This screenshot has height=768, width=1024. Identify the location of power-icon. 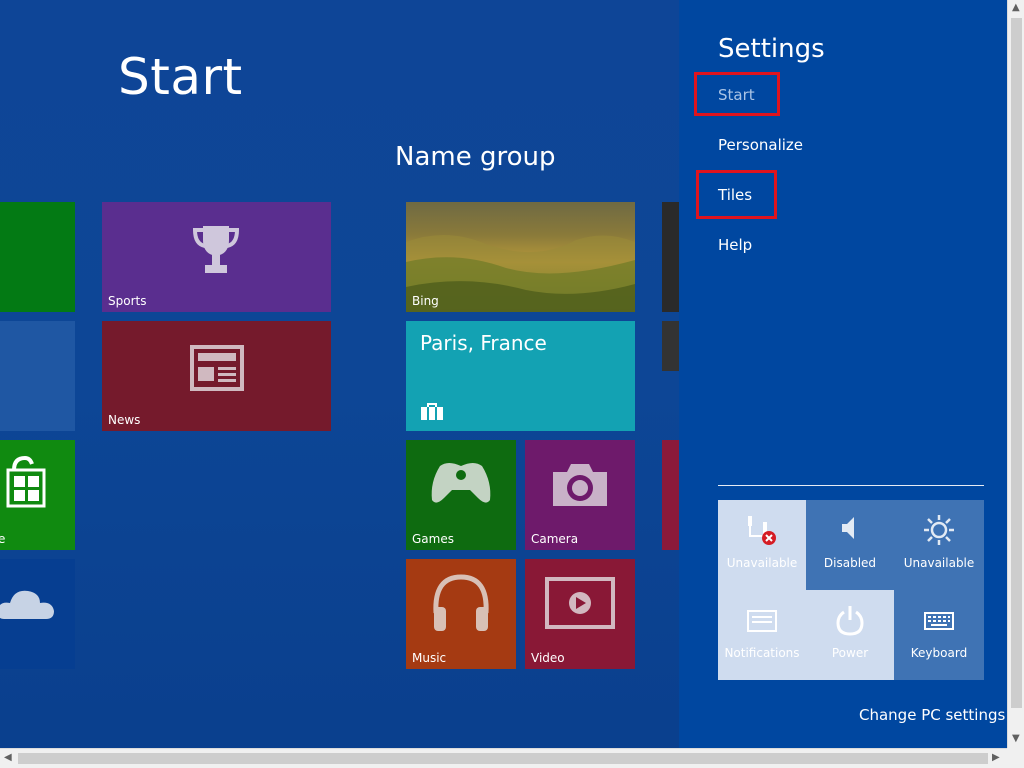
(850, 621).